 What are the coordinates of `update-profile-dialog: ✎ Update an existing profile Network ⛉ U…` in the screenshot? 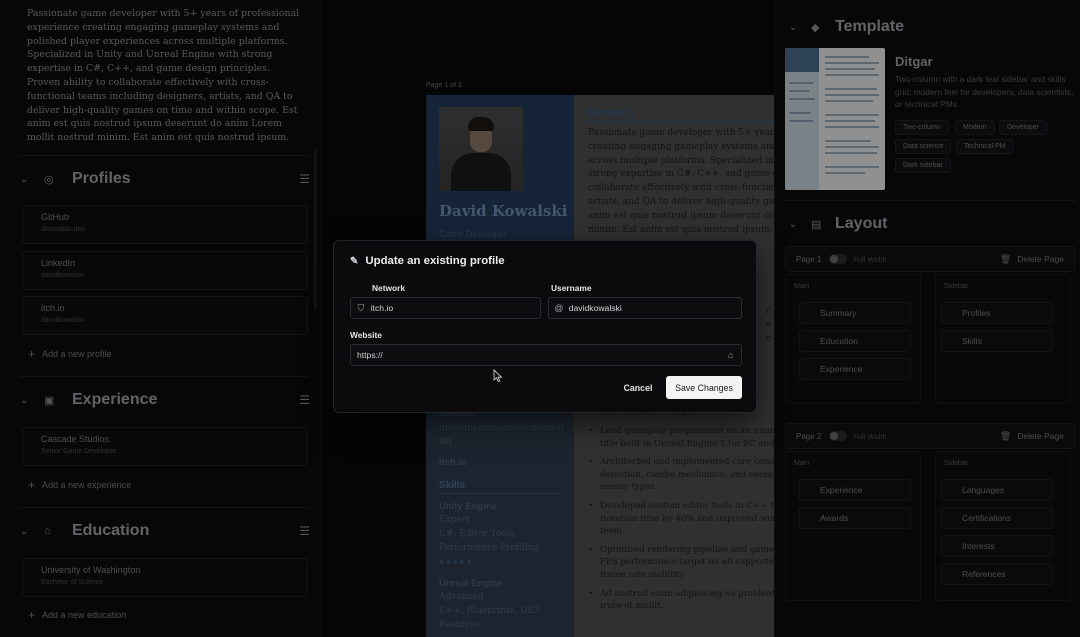 It's located at (545, 326).